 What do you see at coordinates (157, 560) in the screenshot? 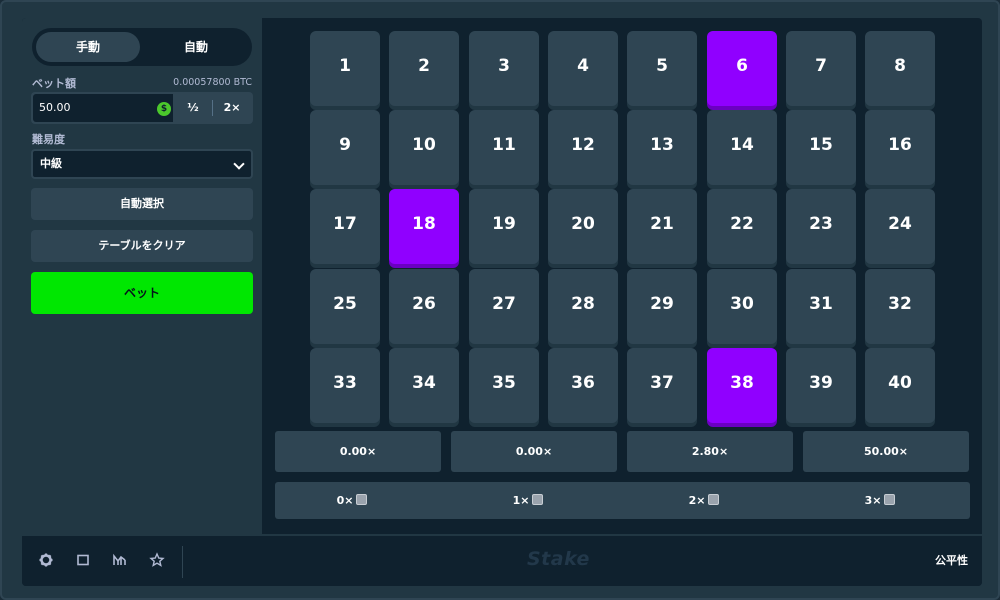
I see `star-icon` at bounding box center [157, 560].